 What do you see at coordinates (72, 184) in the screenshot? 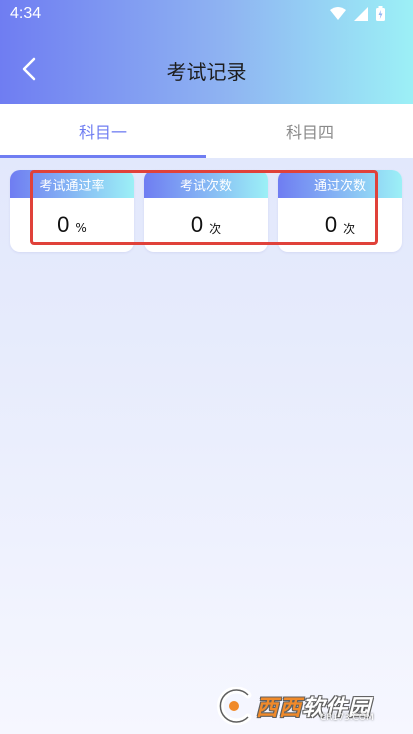
I see `stat-title: 考试通过率` at bounding box center [72, 184].